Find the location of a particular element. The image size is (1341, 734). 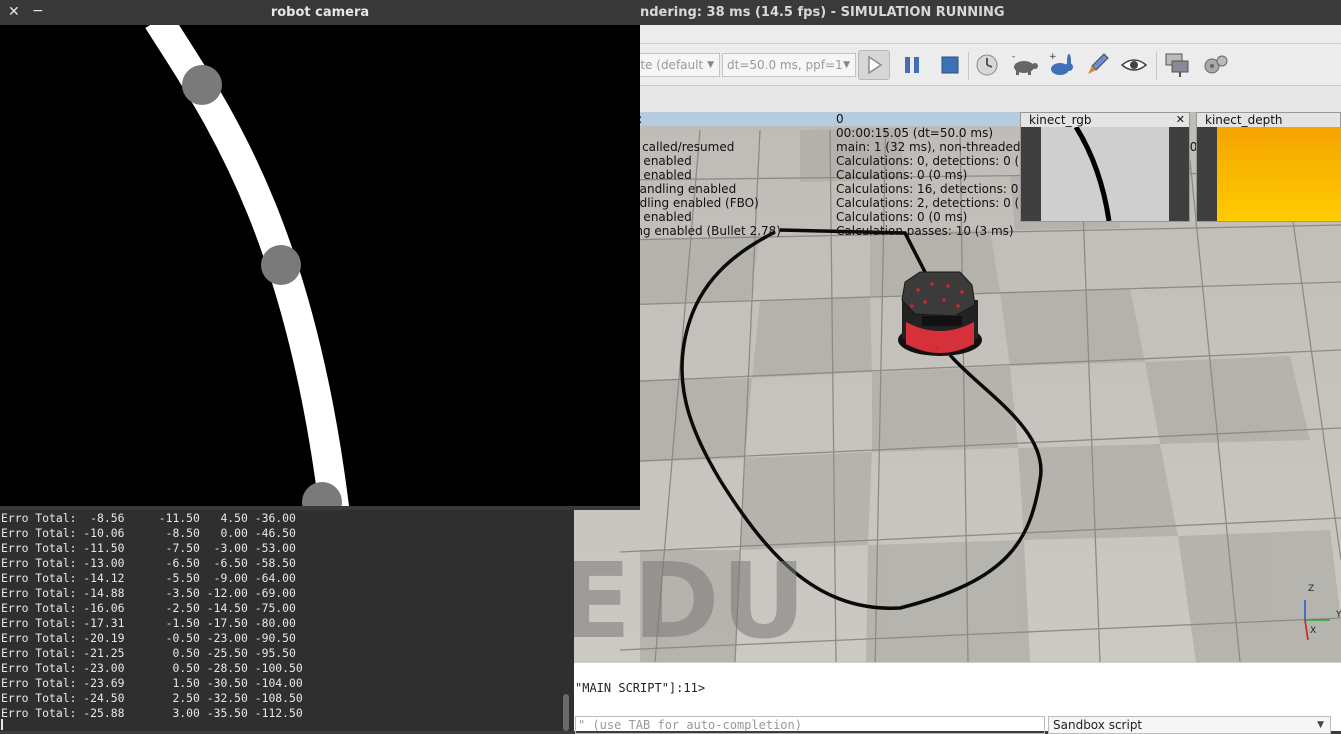

real-time-button is located at coordinates (987, 65).